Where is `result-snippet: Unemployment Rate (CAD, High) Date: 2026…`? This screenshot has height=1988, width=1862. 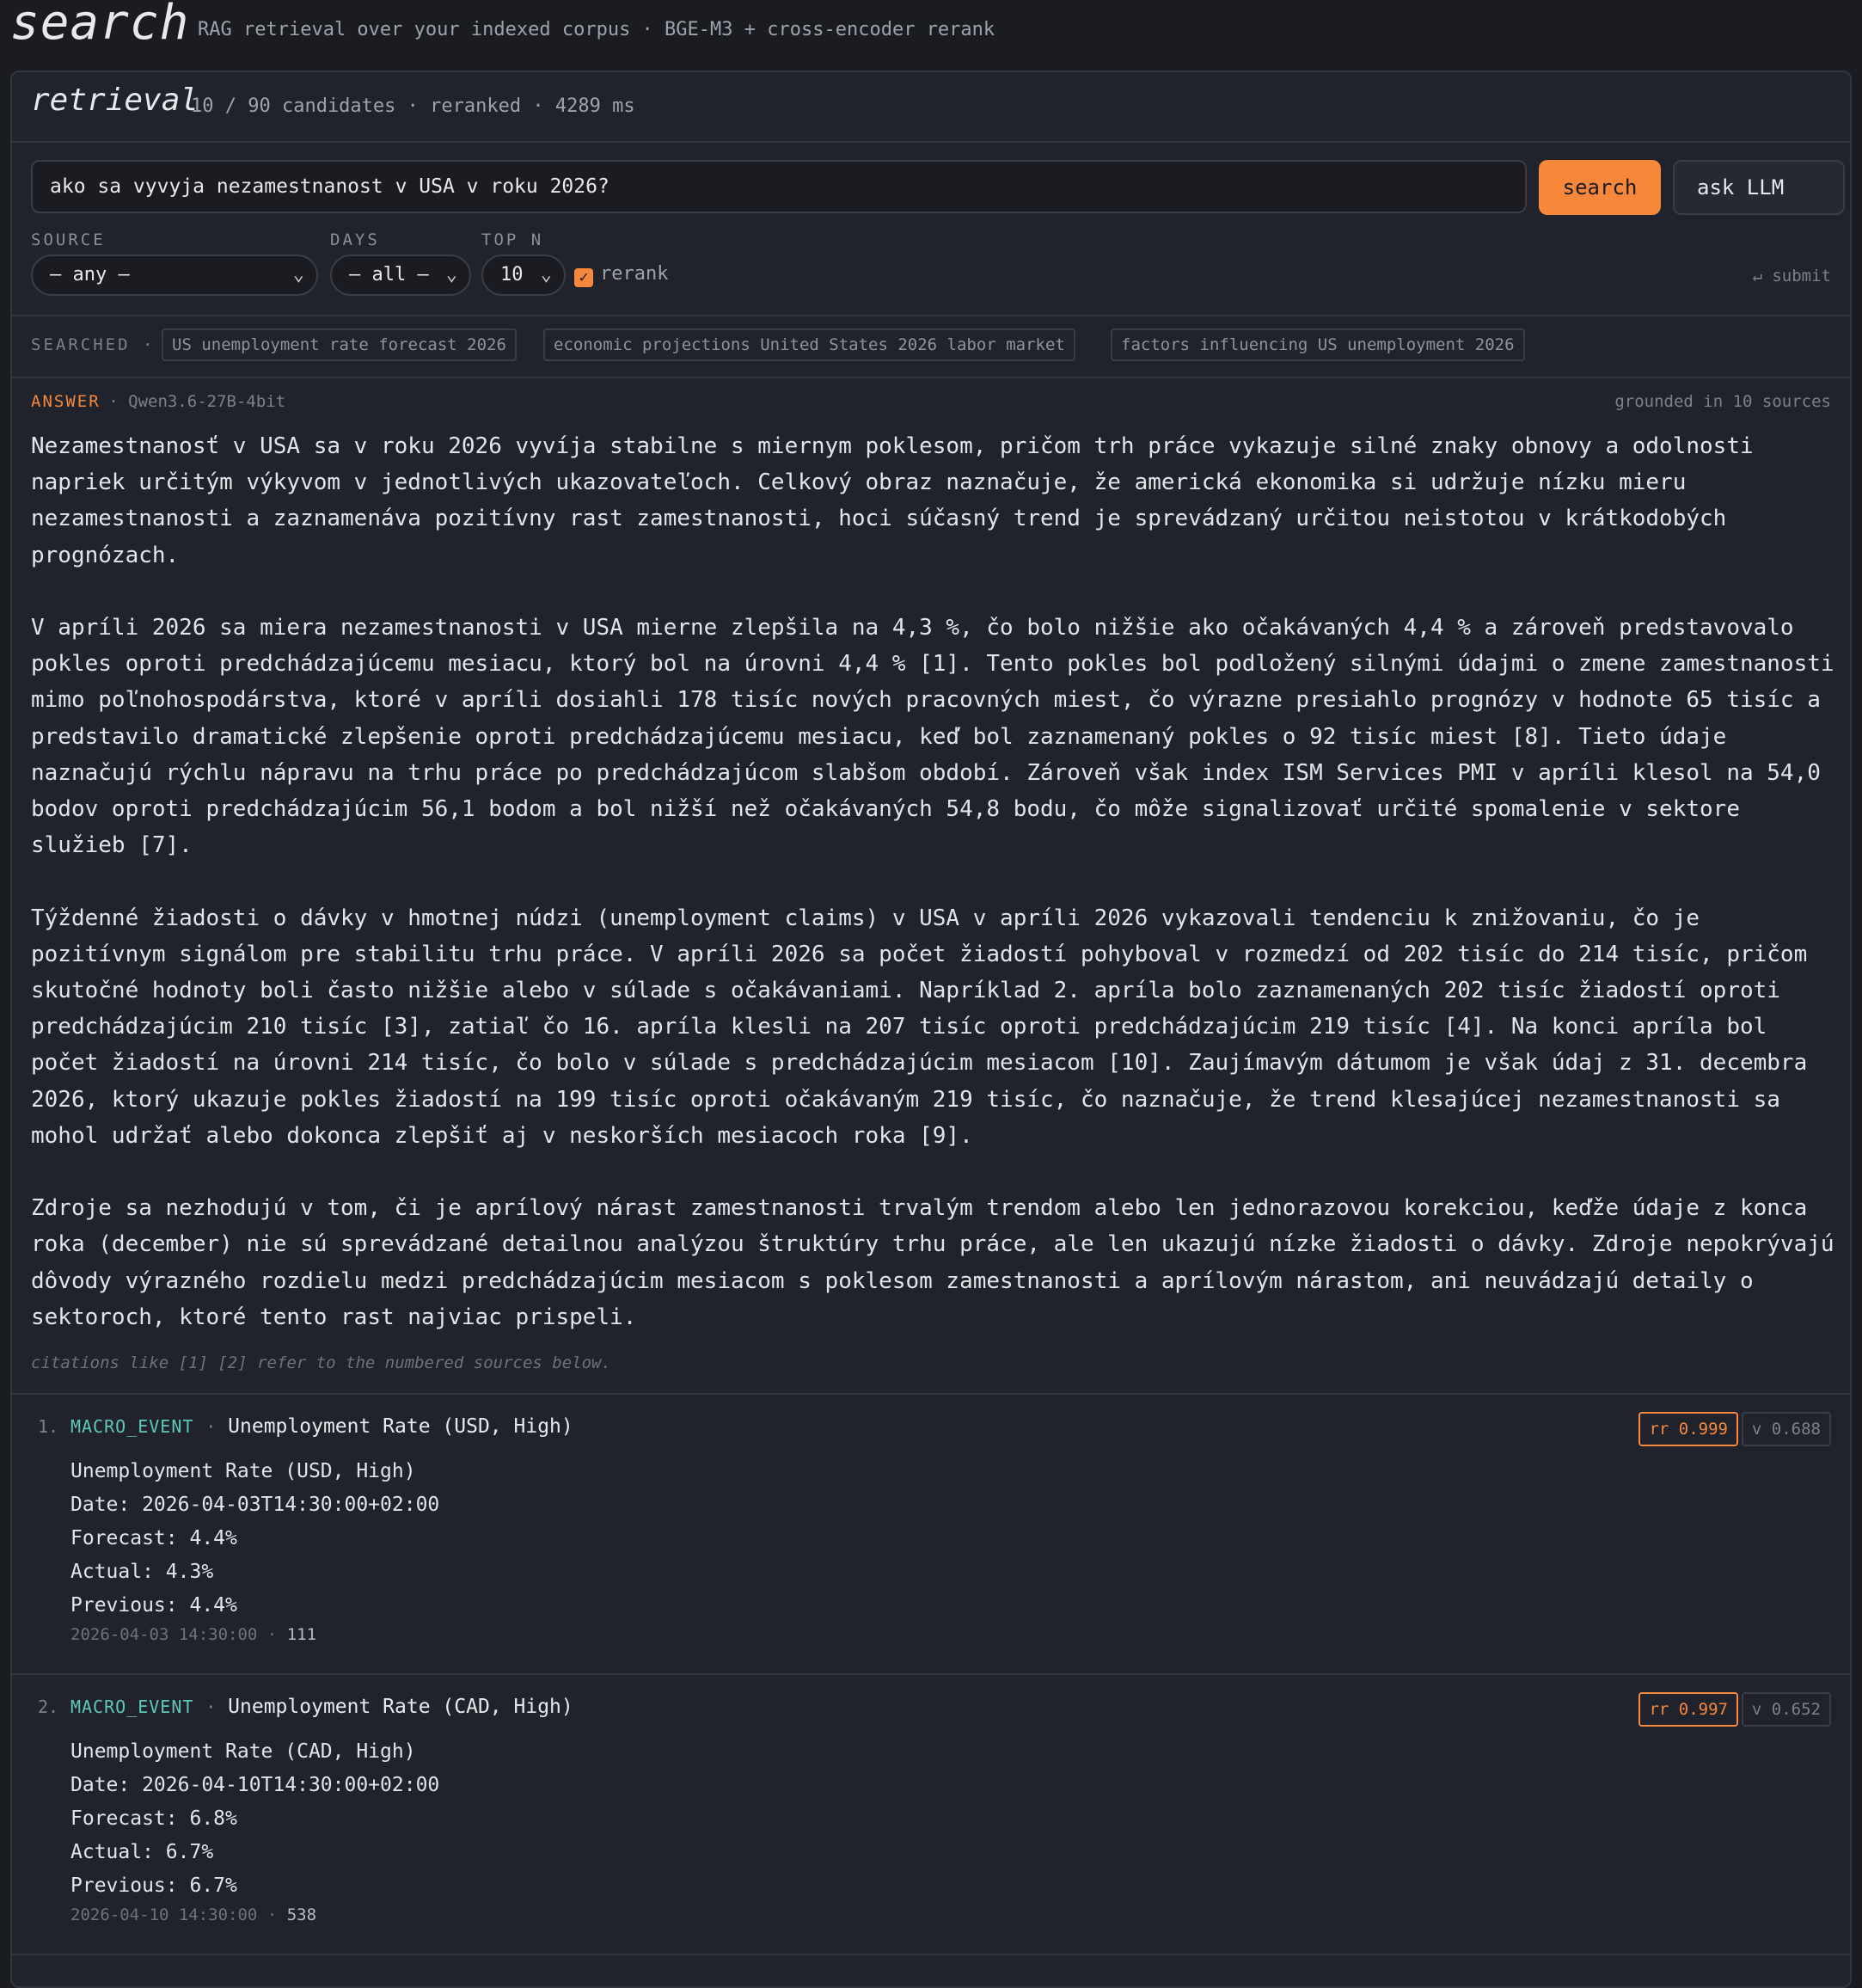 result-snippet: Unemployment Rate (CAD, High) Date: 2026… is located at coordinates (254, 1819).